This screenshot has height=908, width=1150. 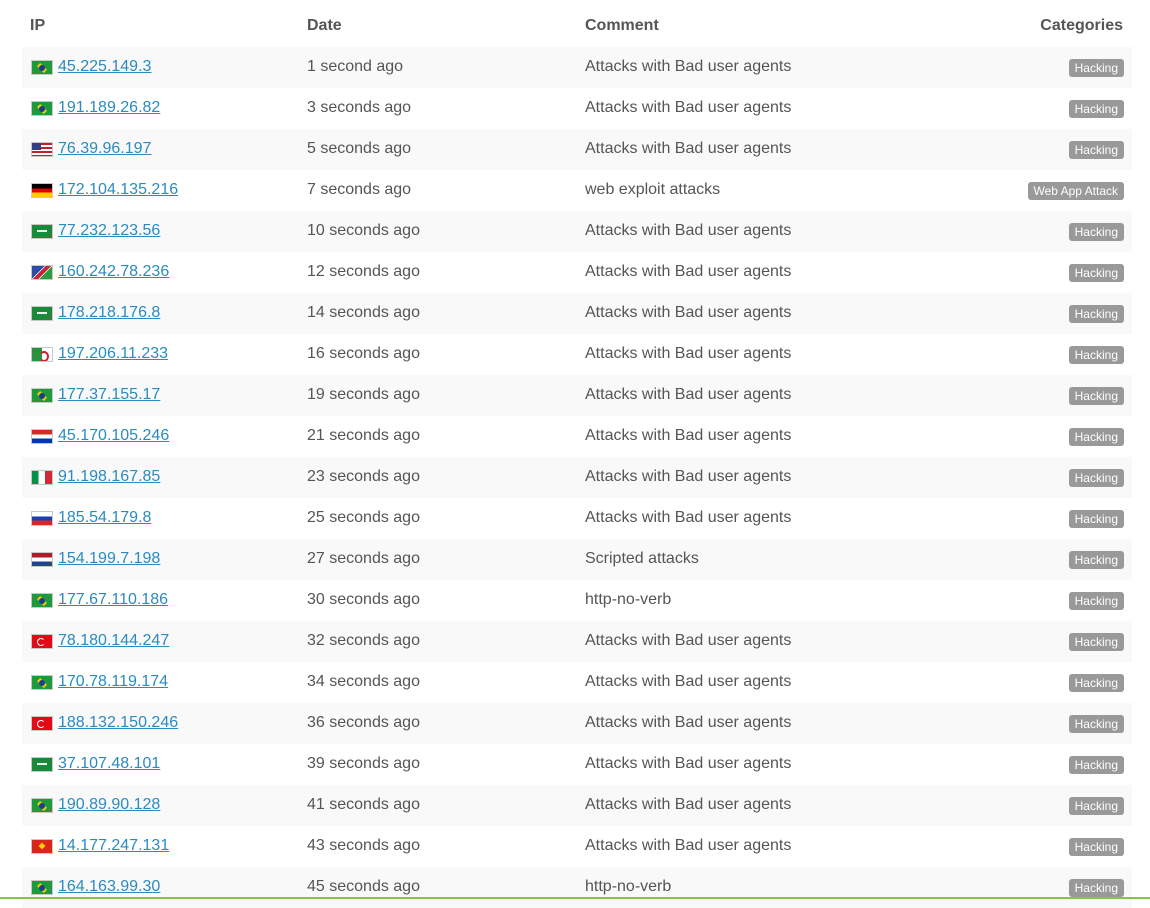 What do you see at coordinates (109, 313) in the screenshot?
I see `ip-link: 178.218.176.8` at bounding box center [109, 313].